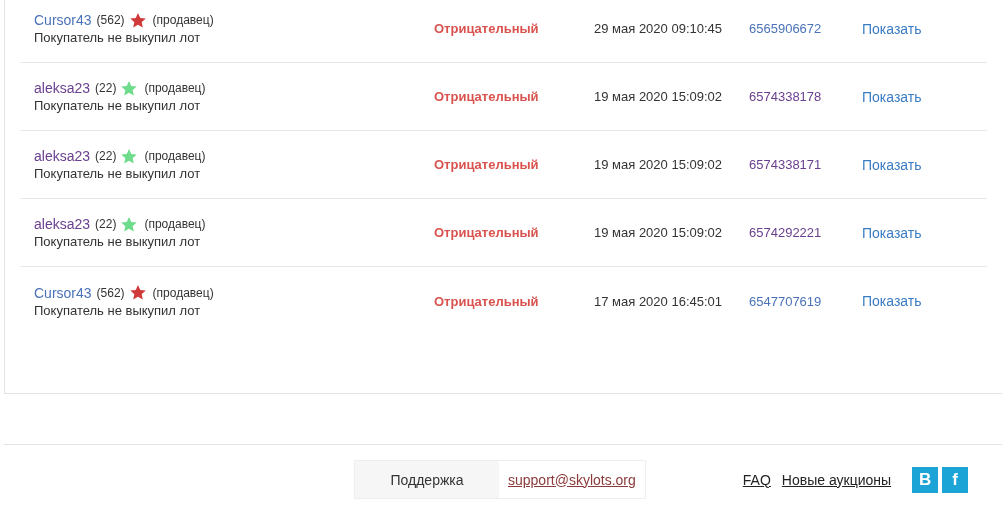 The height and width of the screenshot is (512, 1002). I want to click on social-button: В, so click(925, 479).